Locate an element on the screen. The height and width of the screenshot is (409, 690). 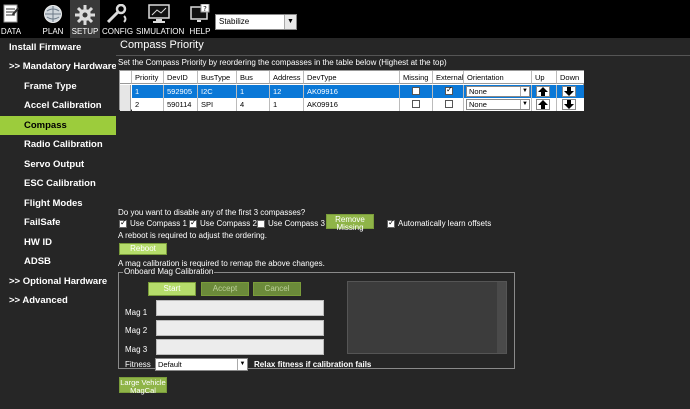
help-icon: ? is located at coordinates (200, 14).